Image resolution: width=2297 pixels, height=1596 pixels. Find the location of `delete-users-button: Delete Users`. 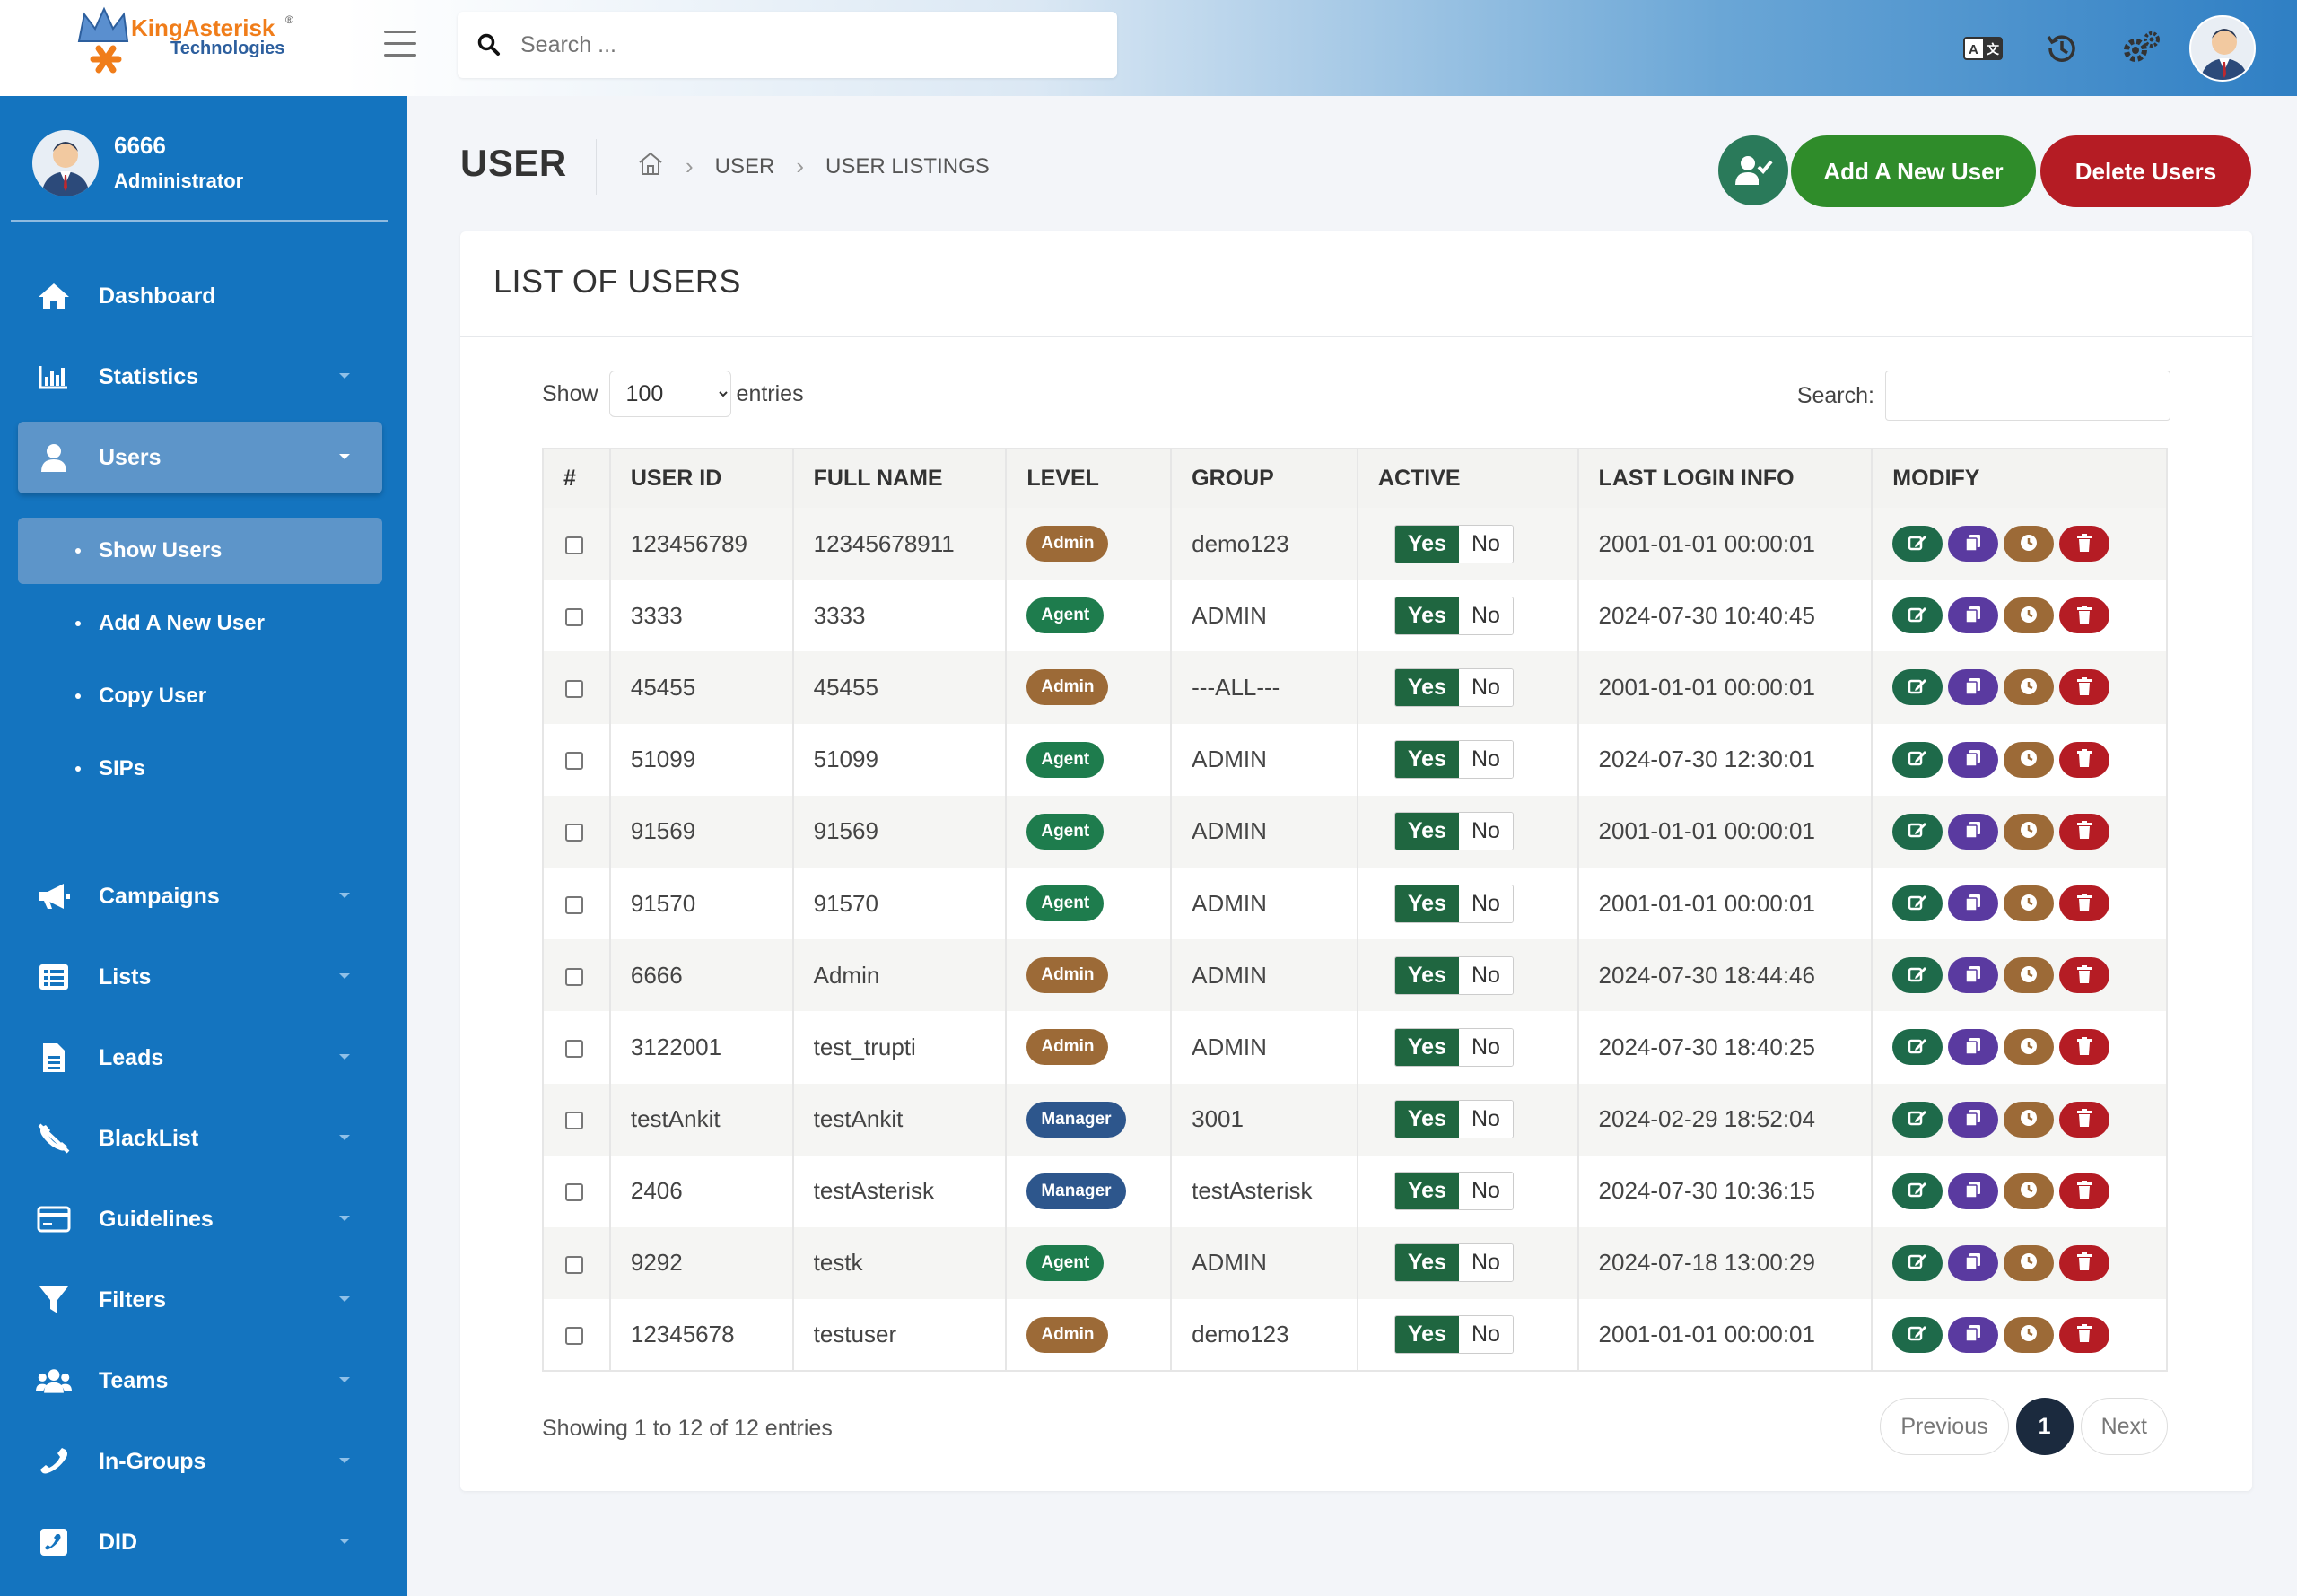

delete-users-button: Delete Users is located at coordinates (2145, 171).